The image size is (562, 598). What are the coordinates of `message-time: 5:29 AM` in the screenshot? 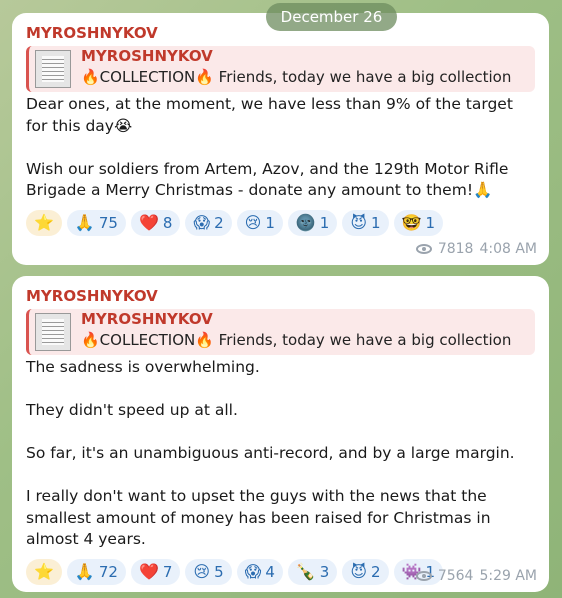 It's located at (508, 576).